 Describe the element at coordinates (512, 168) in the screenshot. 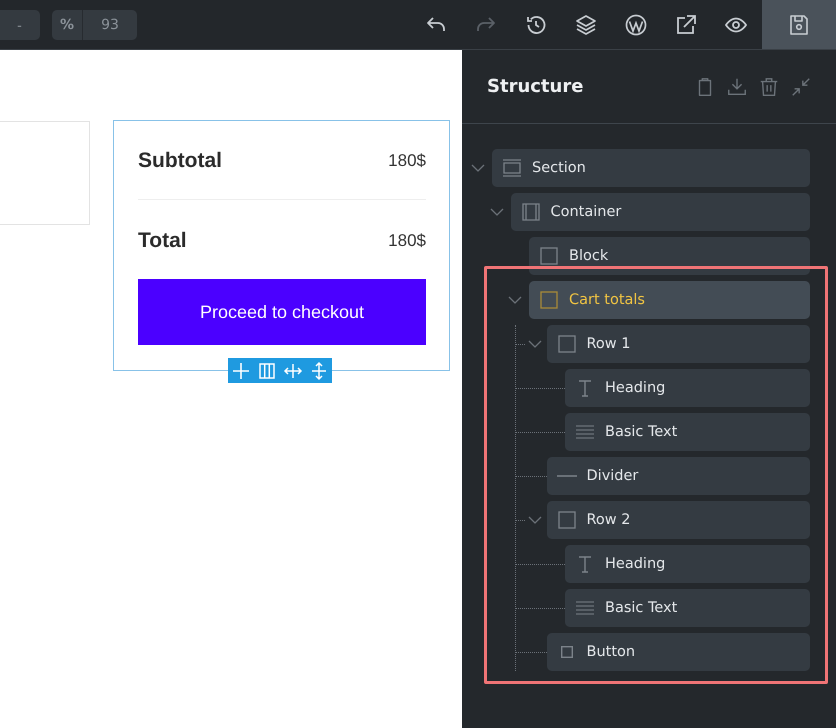

I see `section-icon` at that location.